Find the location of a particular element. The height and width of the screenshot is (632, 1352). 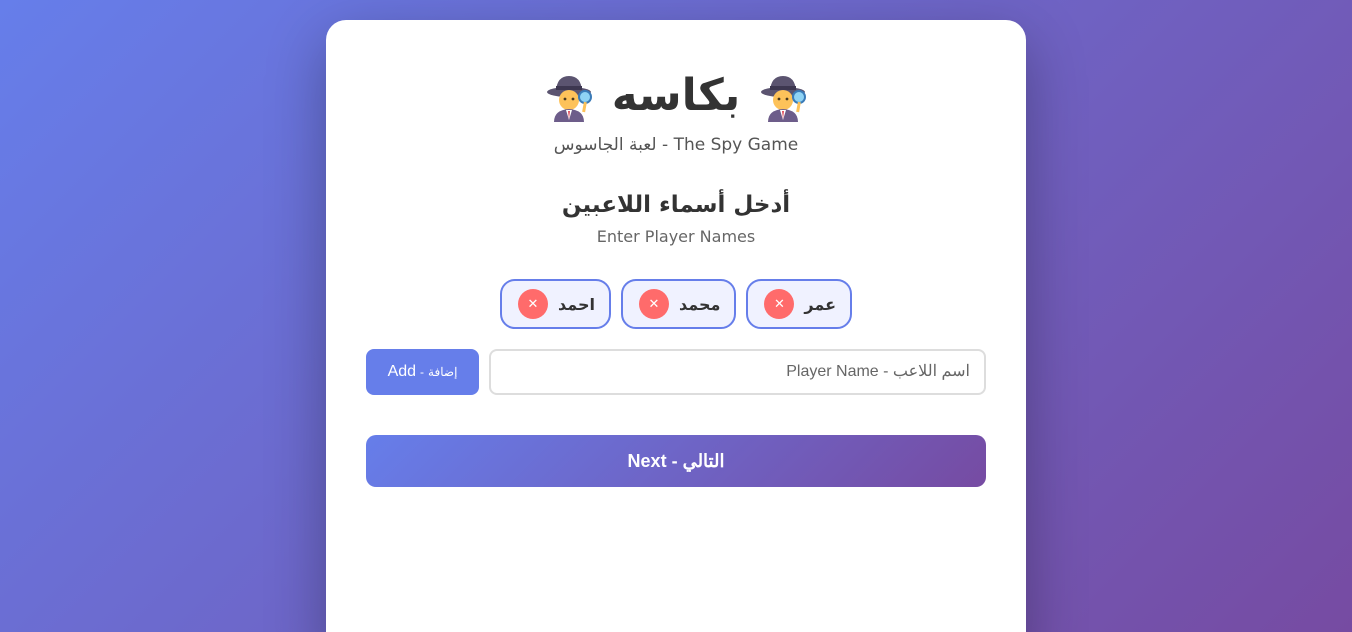

add-button-label-en: Add is located at coordinates (402, 371).